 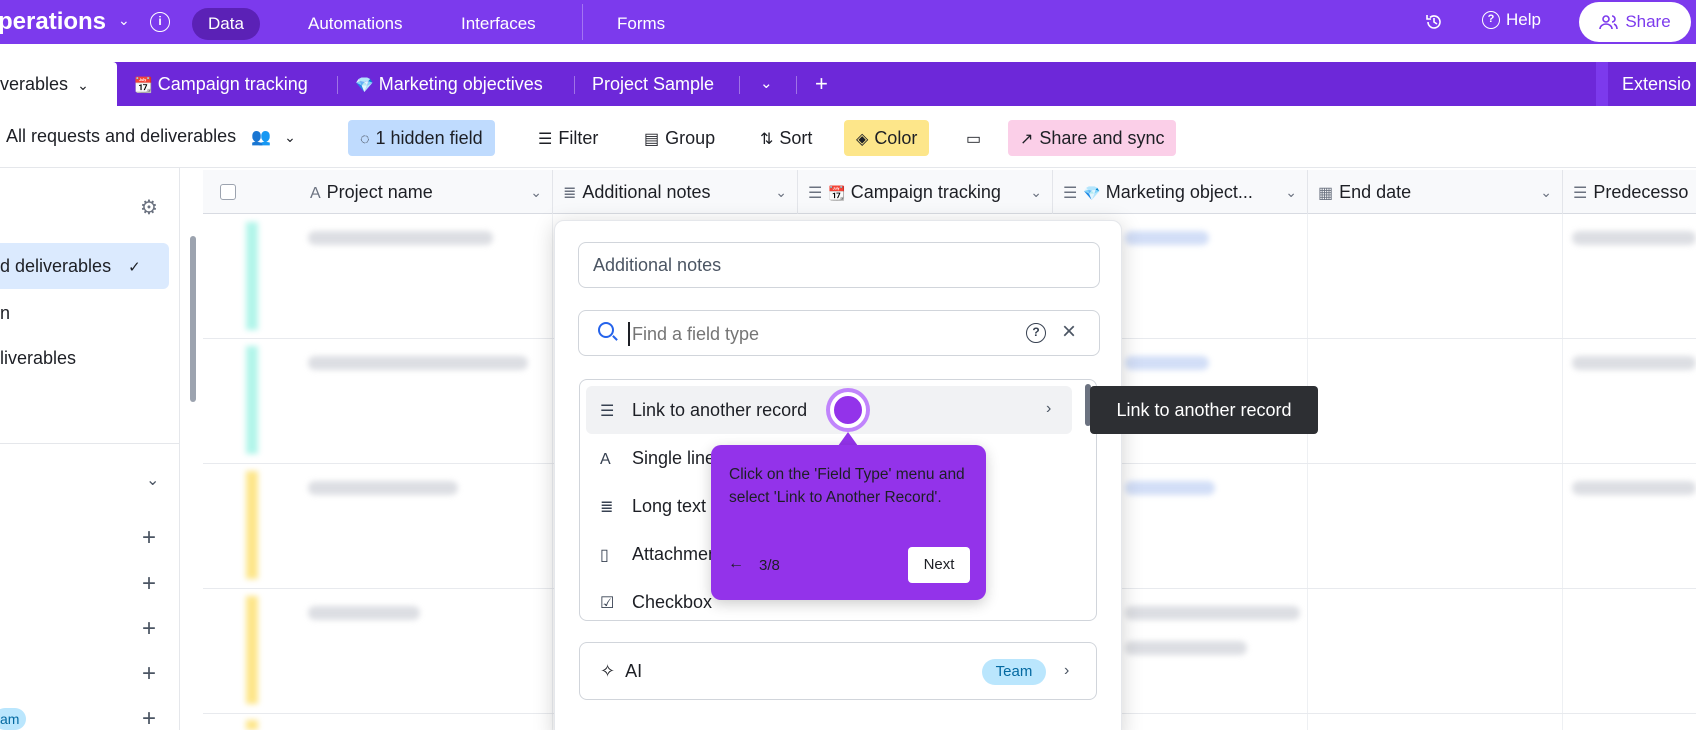 What do you see at coordinates (848, 410) in the screenshot?
I see `guide-hotspot` at bounding box center [848, 410].